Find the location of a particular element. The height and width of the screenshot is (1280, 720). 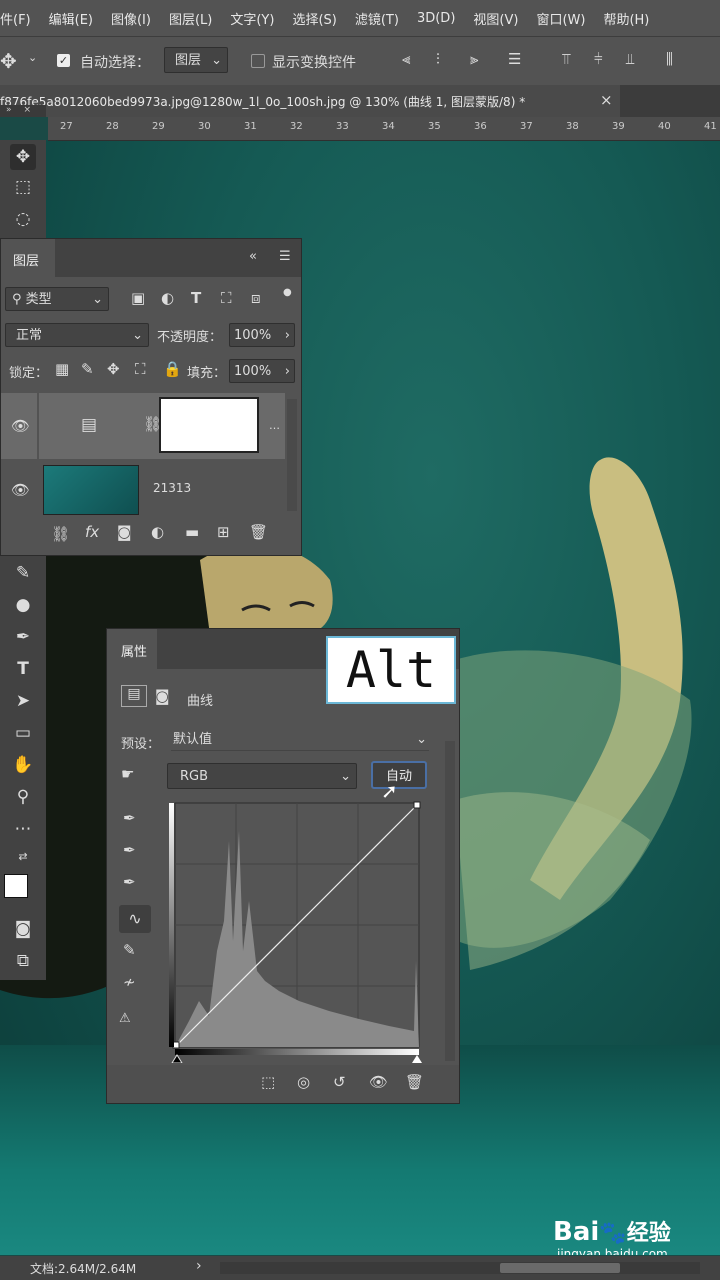

curves-adjustment-icon: ▤ is located at coordinates (134, 696).